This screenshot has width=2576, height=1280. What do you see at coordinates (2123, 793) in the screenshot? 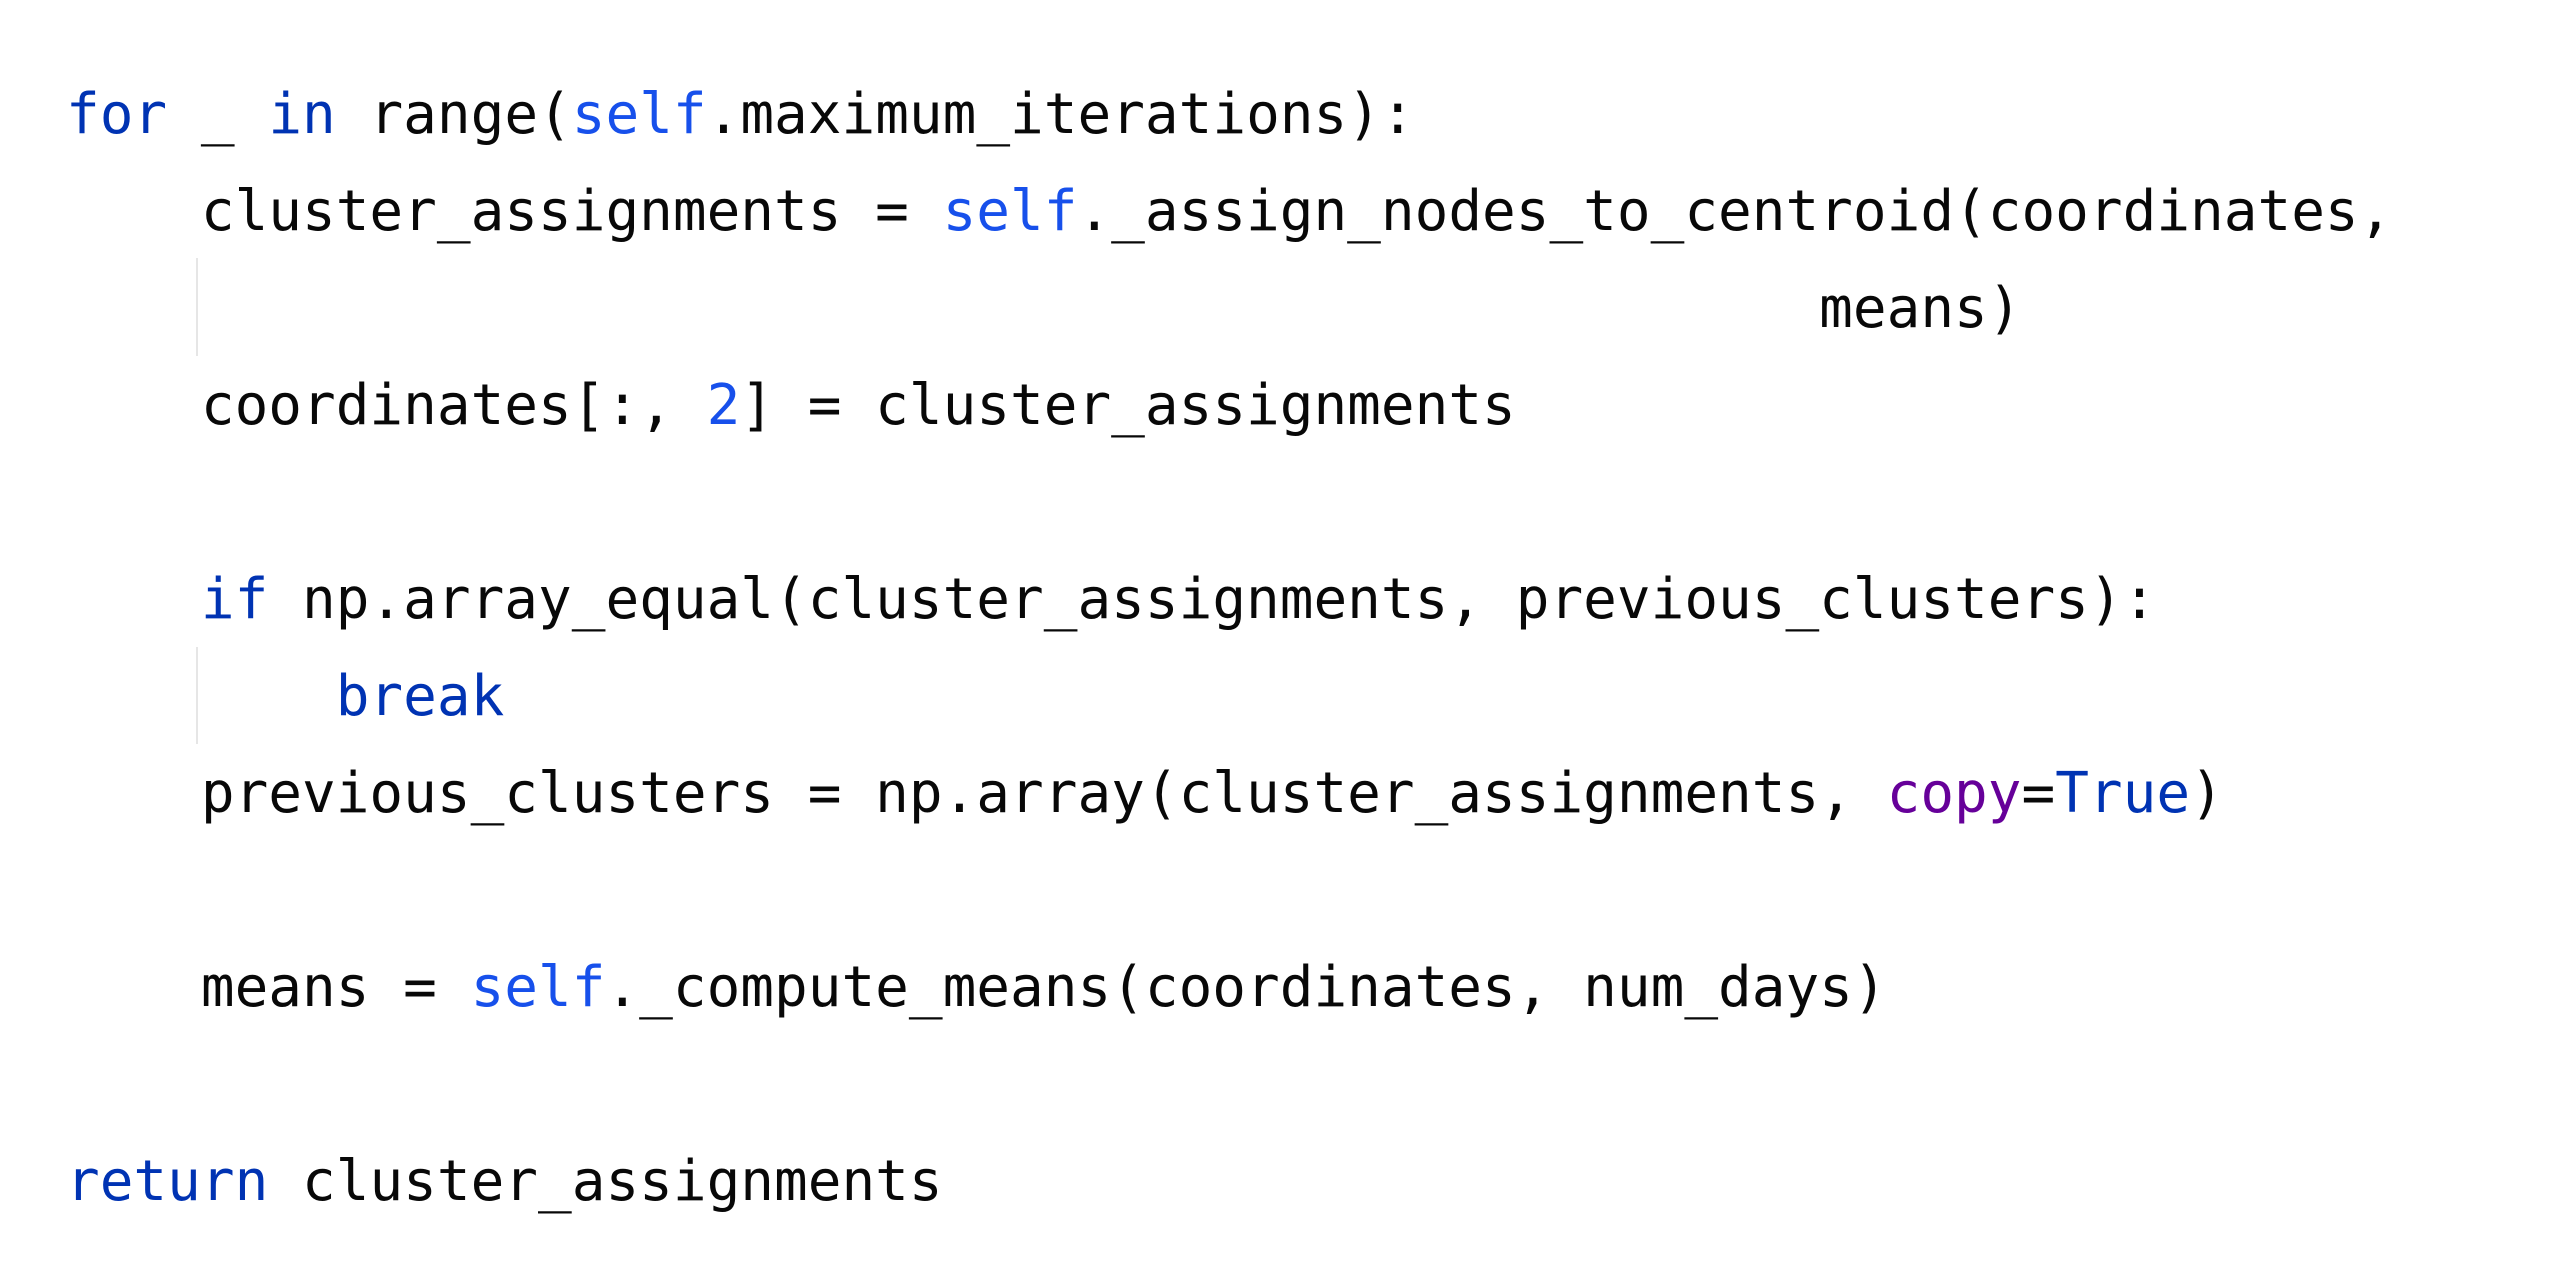
I see `code-token-kw: True` at bounding box center [2123, 793].